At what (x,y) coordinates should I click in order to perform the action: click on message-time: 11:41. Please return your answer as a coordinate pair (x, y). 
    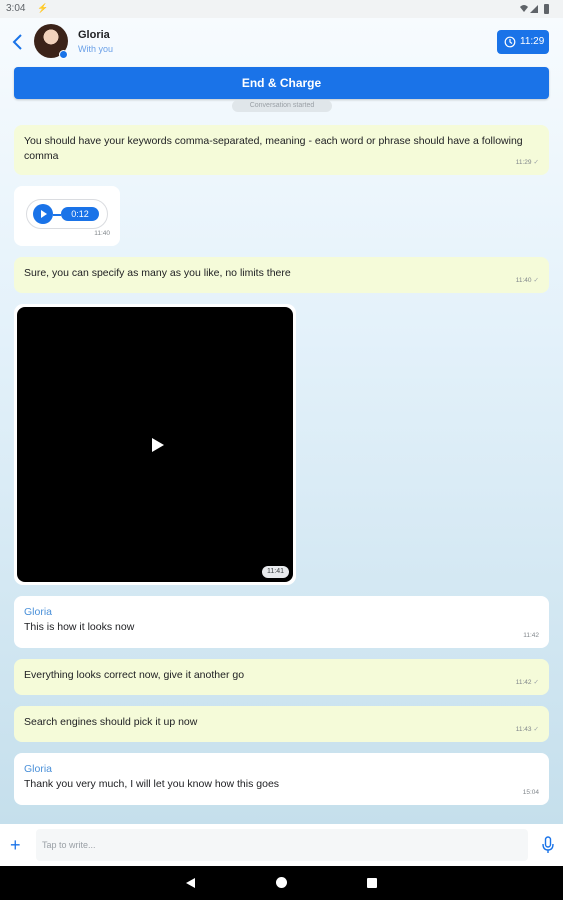
    Looking at the image, I should click on (275, 572).